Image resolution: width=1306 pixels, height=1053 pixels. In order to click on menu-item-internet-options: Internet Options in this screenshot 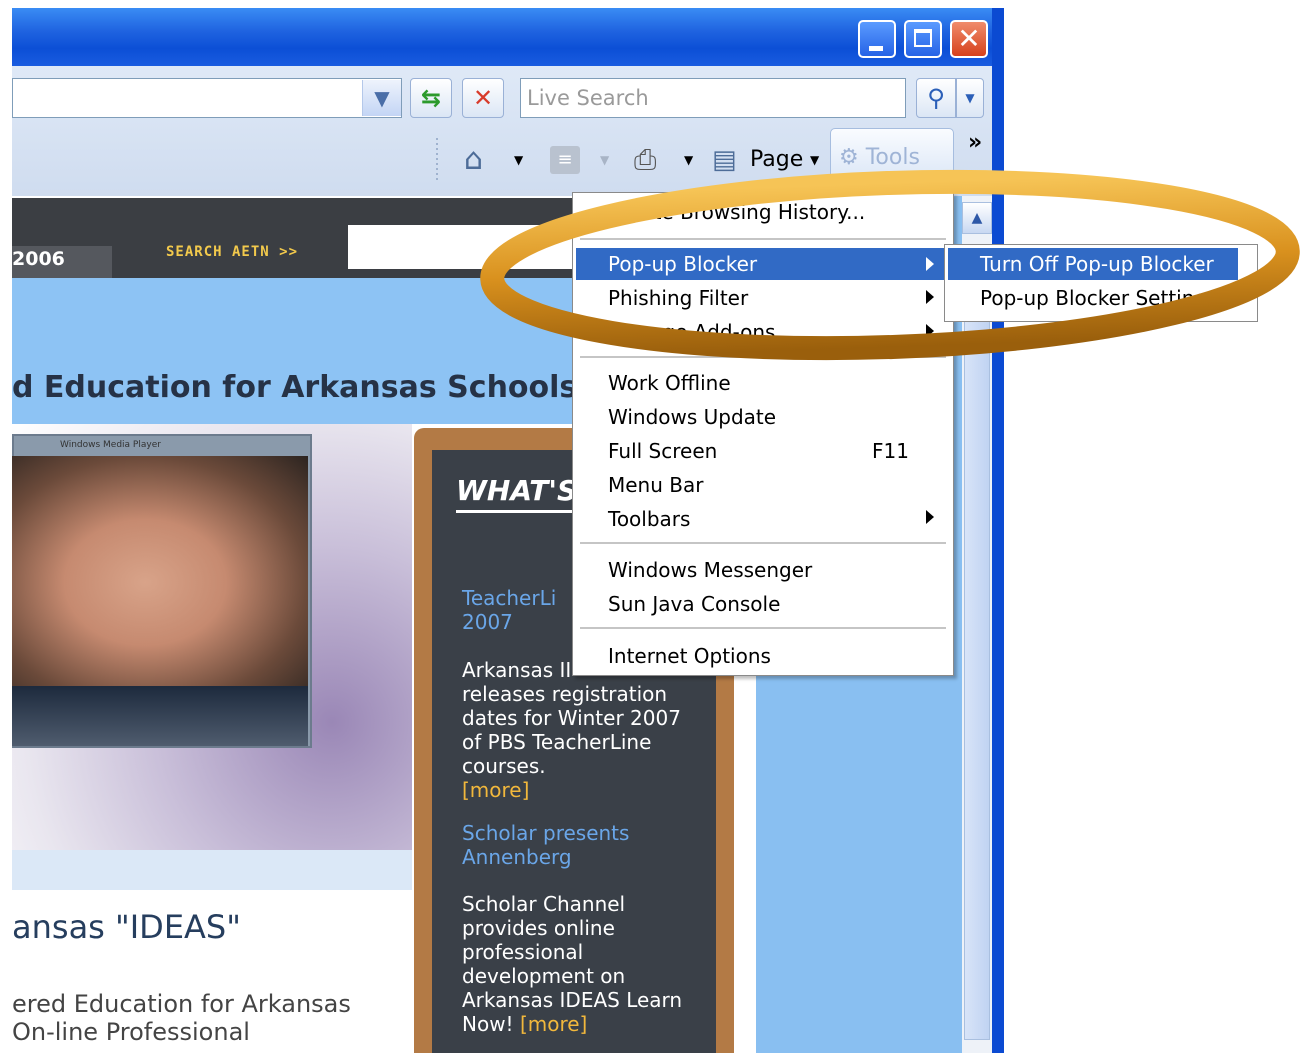, I will do `click(689, 656)`.